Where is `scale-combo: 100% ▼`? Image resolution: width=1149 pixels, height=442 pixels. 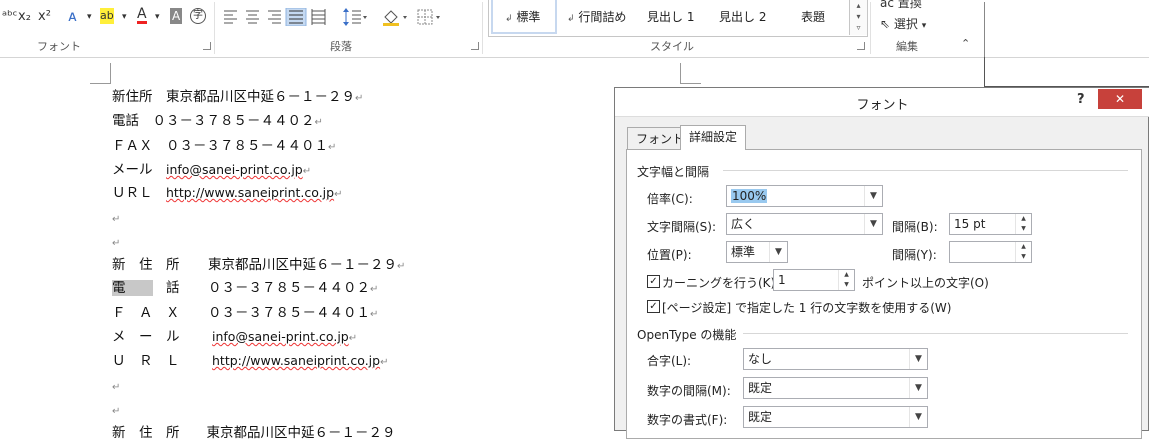
scale-combo: 100% ▼ is located at coordinates (804, 196).